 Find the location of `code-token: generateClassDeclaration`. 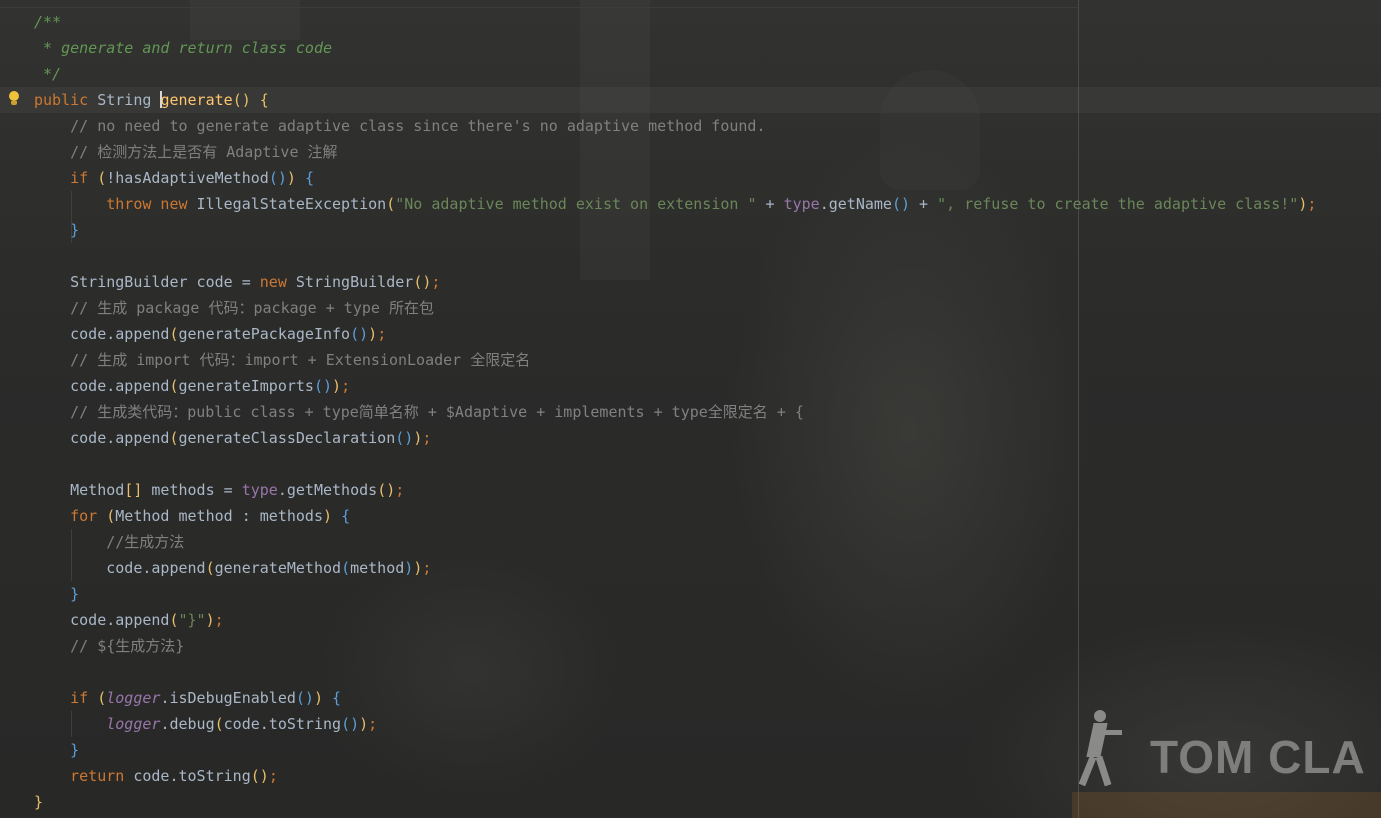

code-token: generateClassDeclaration is located at coordinates (287, 438).